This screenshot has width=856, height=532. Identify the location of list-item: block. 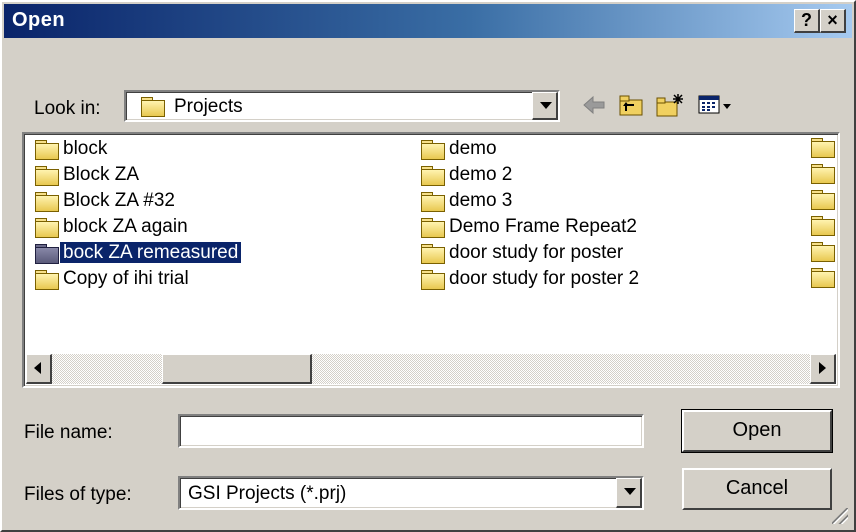
(72, 149).